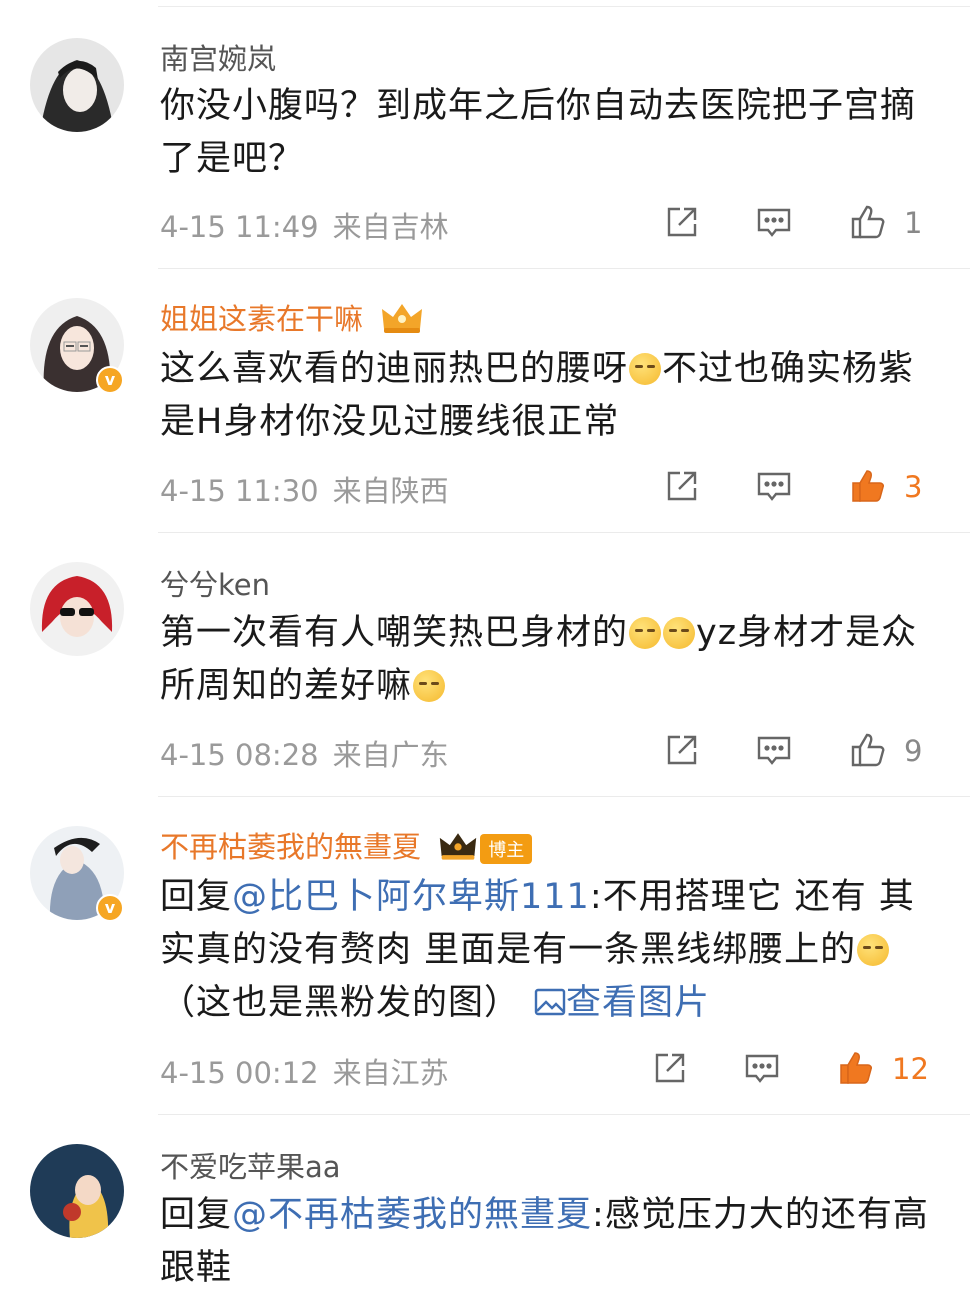 The width and height of the screenshot is (970, 1312). I want to click on comment-text: 你没小腹吗？到成年之后你自动去医院把子宫摘了是吧？, so click(538, 132).